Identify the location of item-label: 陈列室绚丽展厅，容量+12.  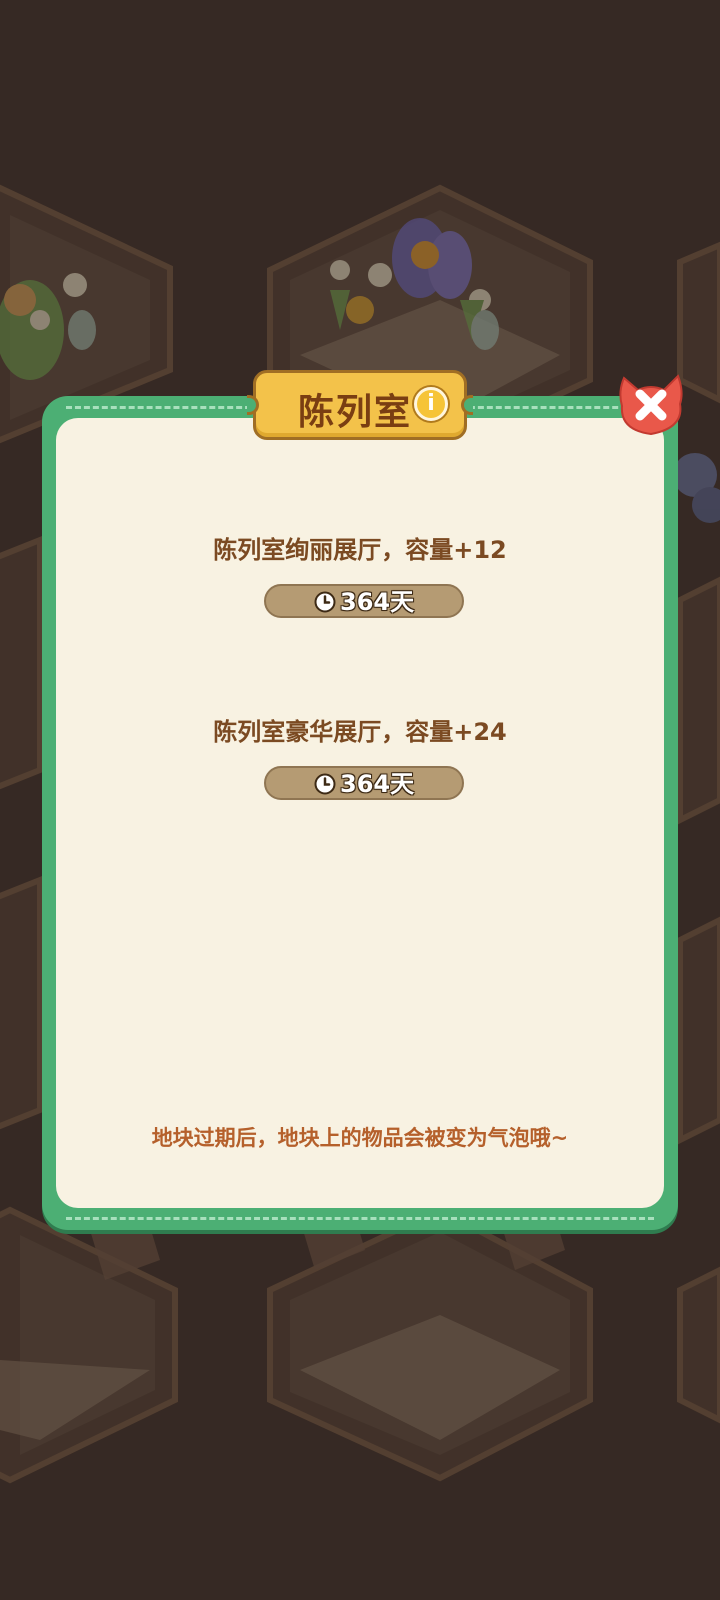
(360, 550).